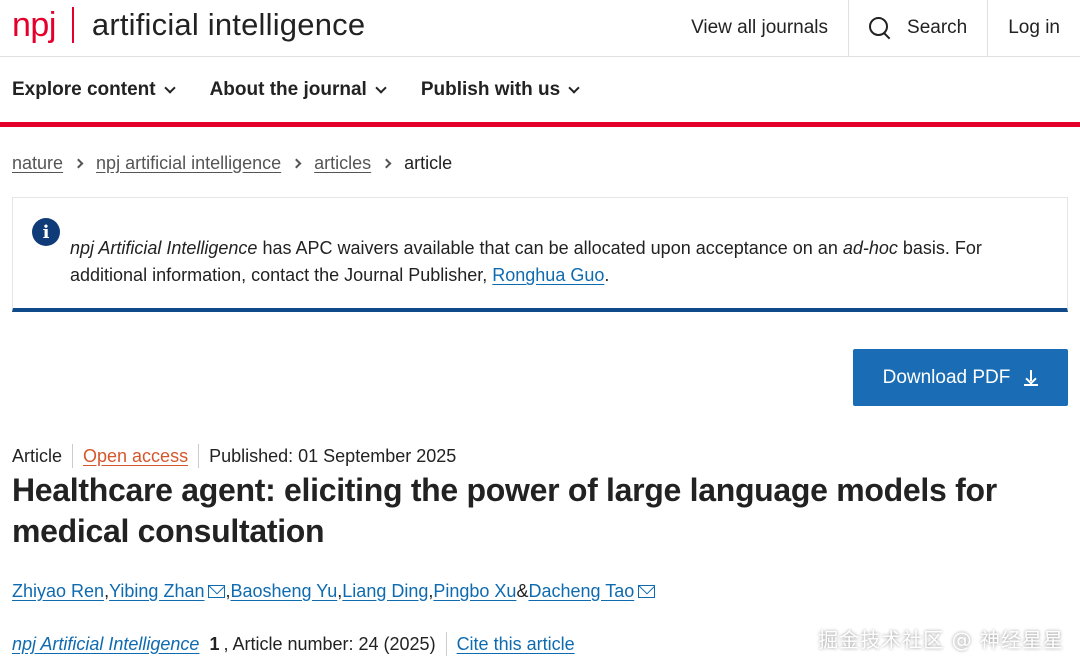 This screenshot has height=671, width=1080. Describe the element at coordinates (540, 124) in the screenshot. I see `header-divider` at that location.